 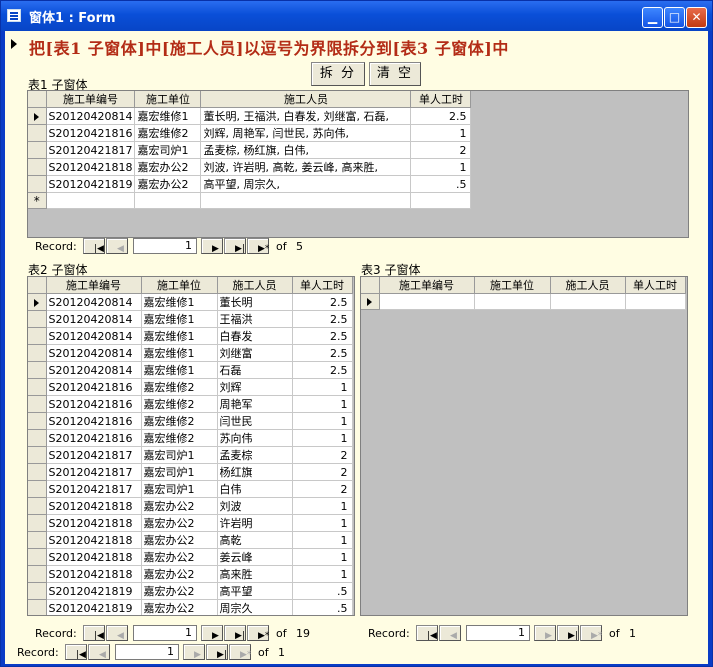 I want to click on new-record-row: *, so click(x=250, y=200).